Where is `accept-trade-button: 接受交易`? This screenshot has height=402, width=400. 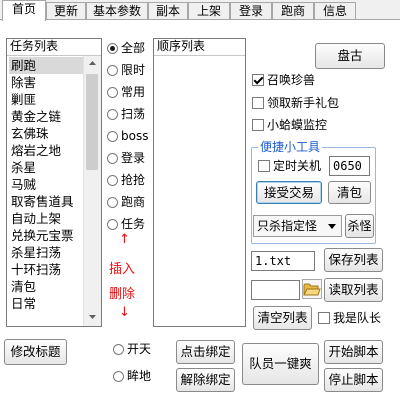 accept-trade-button: 接受交易 is located at coordinates (289, 192).